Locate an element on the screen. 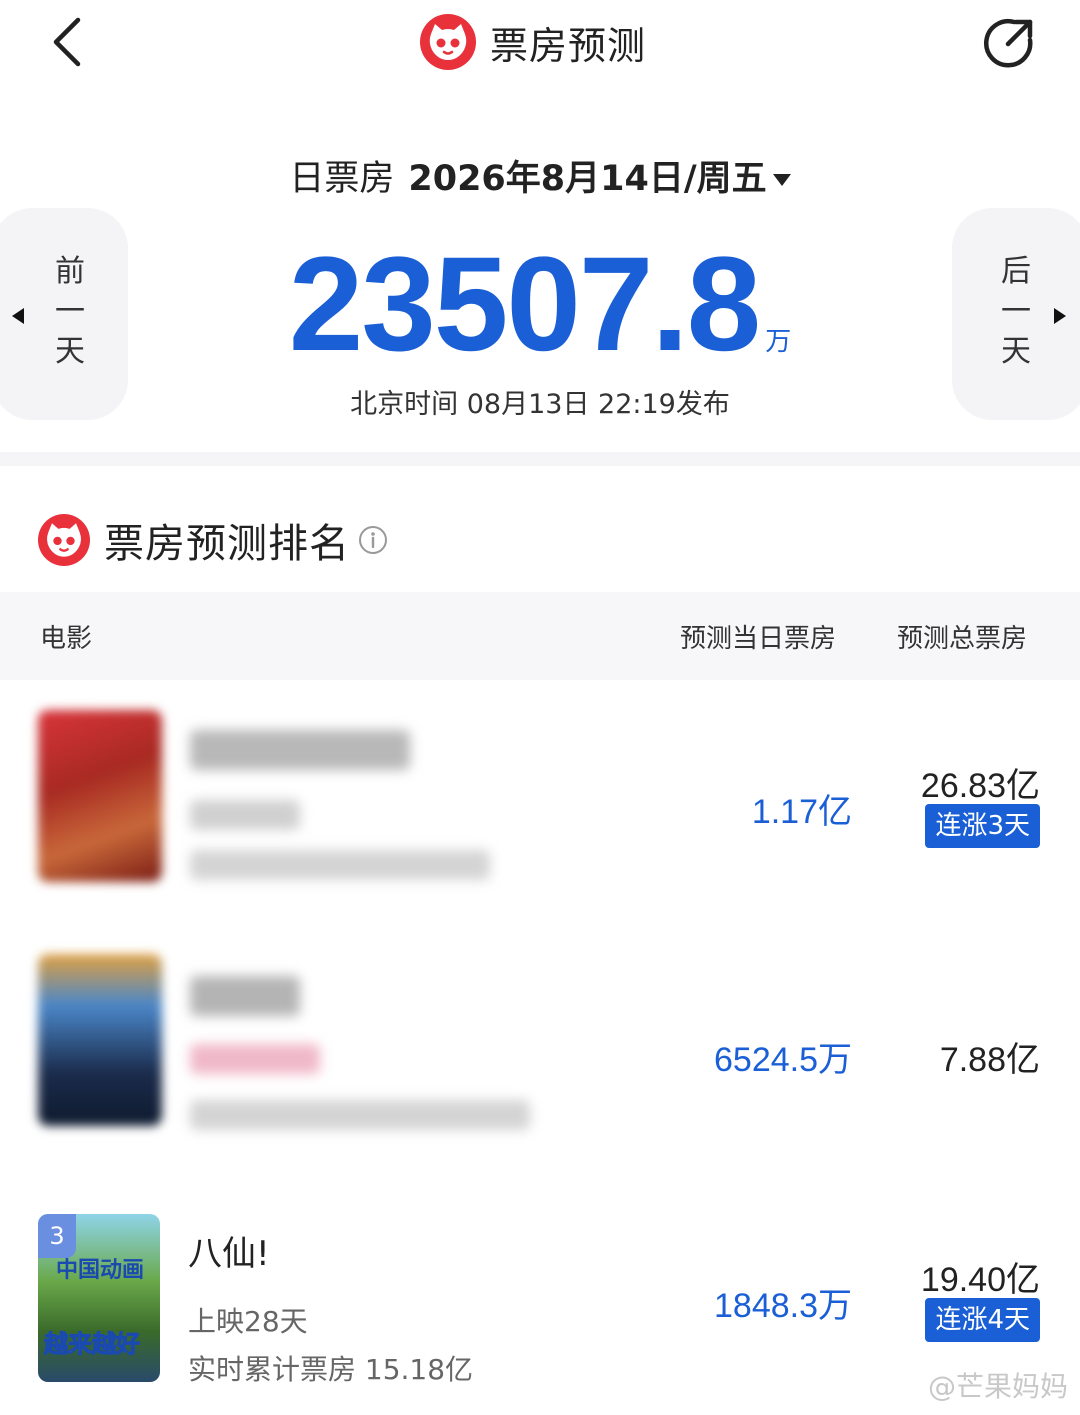 This screenshot has height=1415, width=1080. column-day-box-office: 预测当日票房 is located at coordinates (758, 636).